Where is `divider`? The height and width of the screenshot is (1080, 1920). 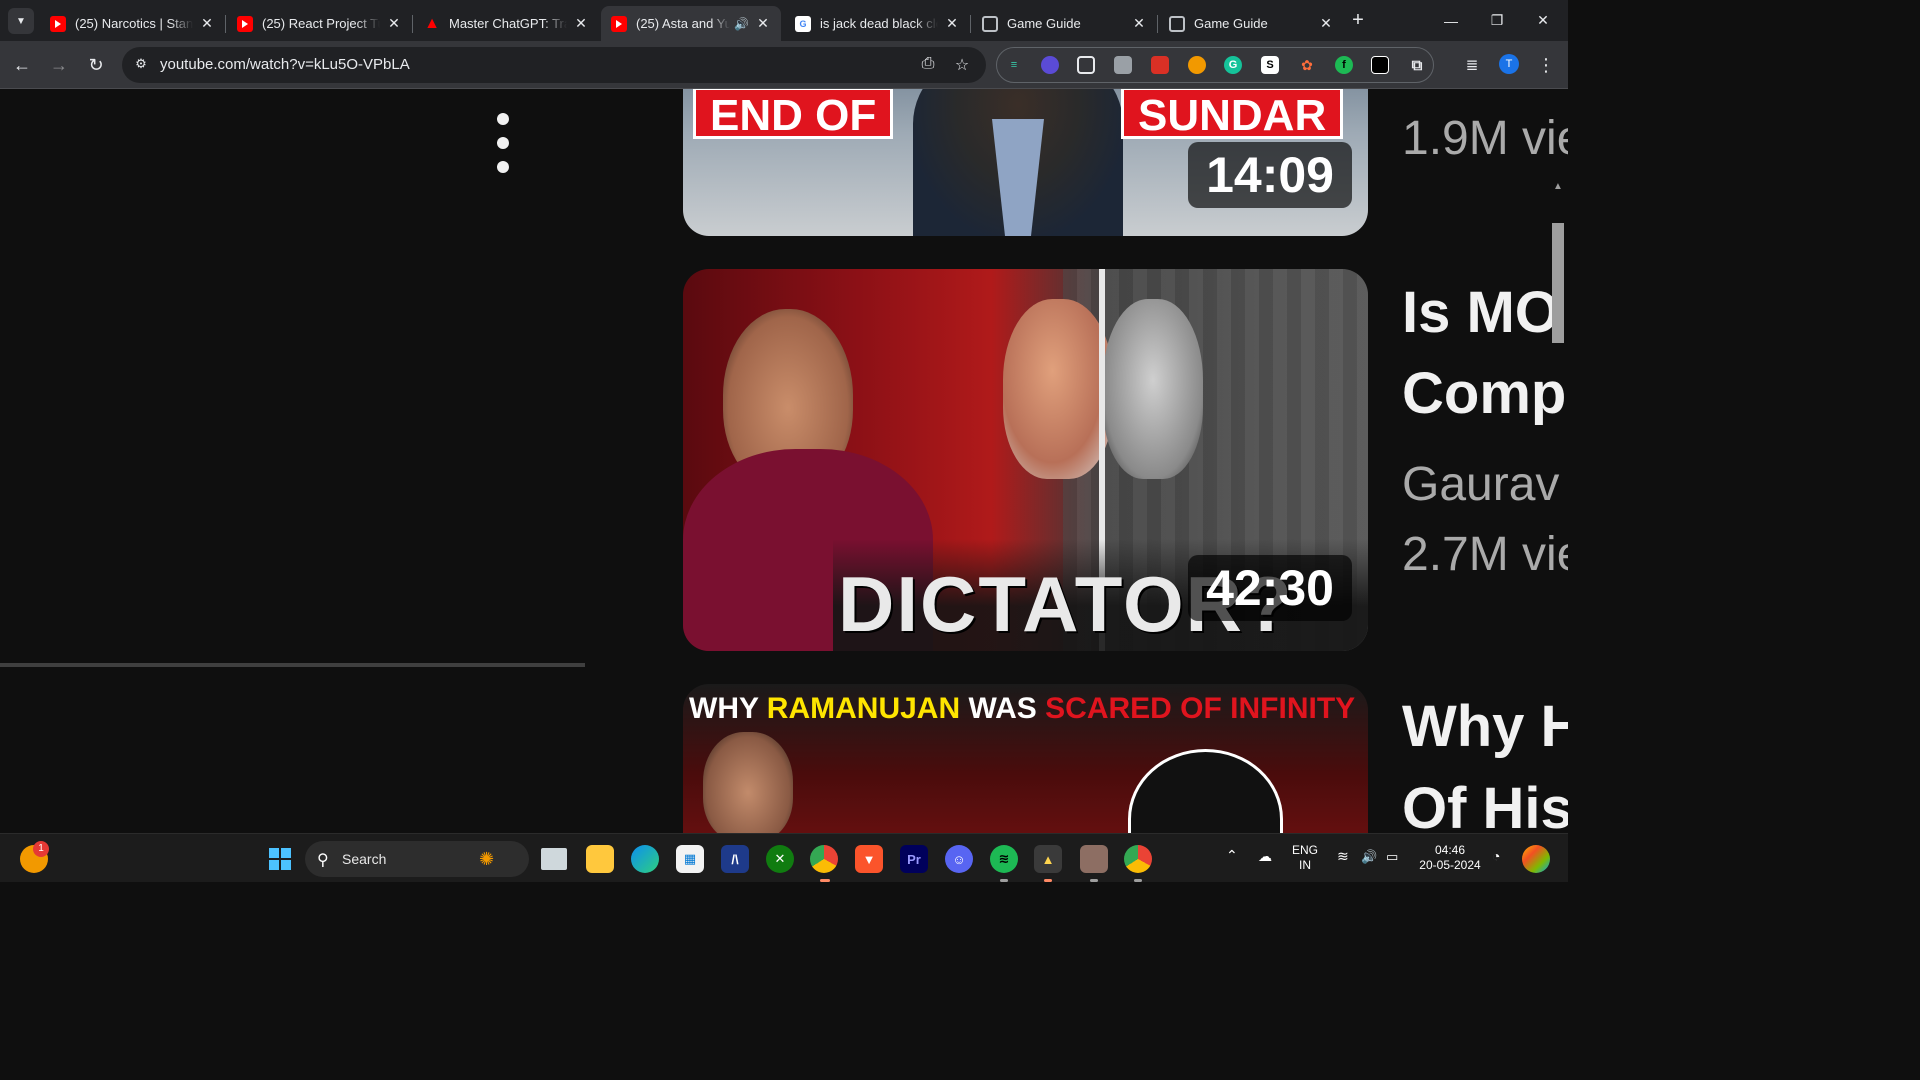 divider is located at coordinates (292, 665).